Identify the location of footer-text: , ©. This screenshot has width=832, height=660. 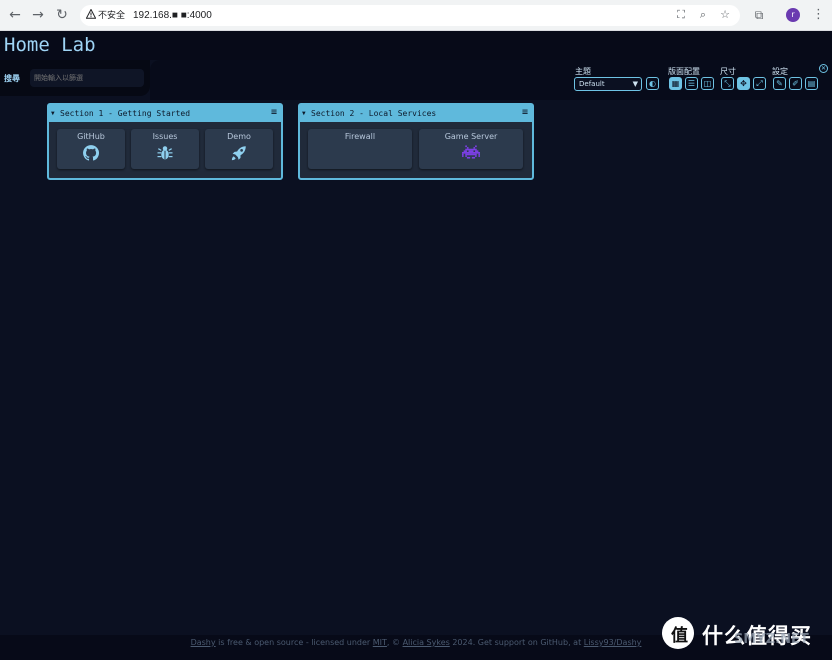
(394, 642).